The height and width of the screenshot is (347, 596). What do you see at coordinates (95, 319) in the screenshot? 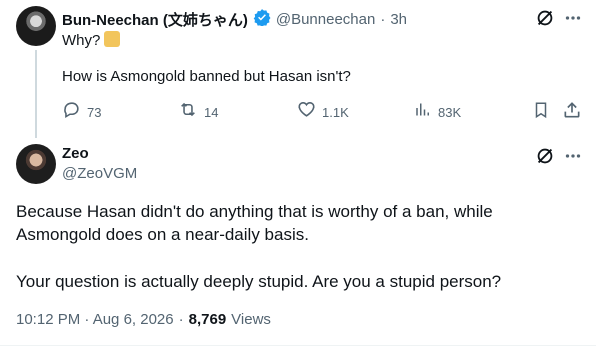
I see `reply-timestamp: 10:12 PM · Aug 6, 2026` at bounding box center [95, 319].